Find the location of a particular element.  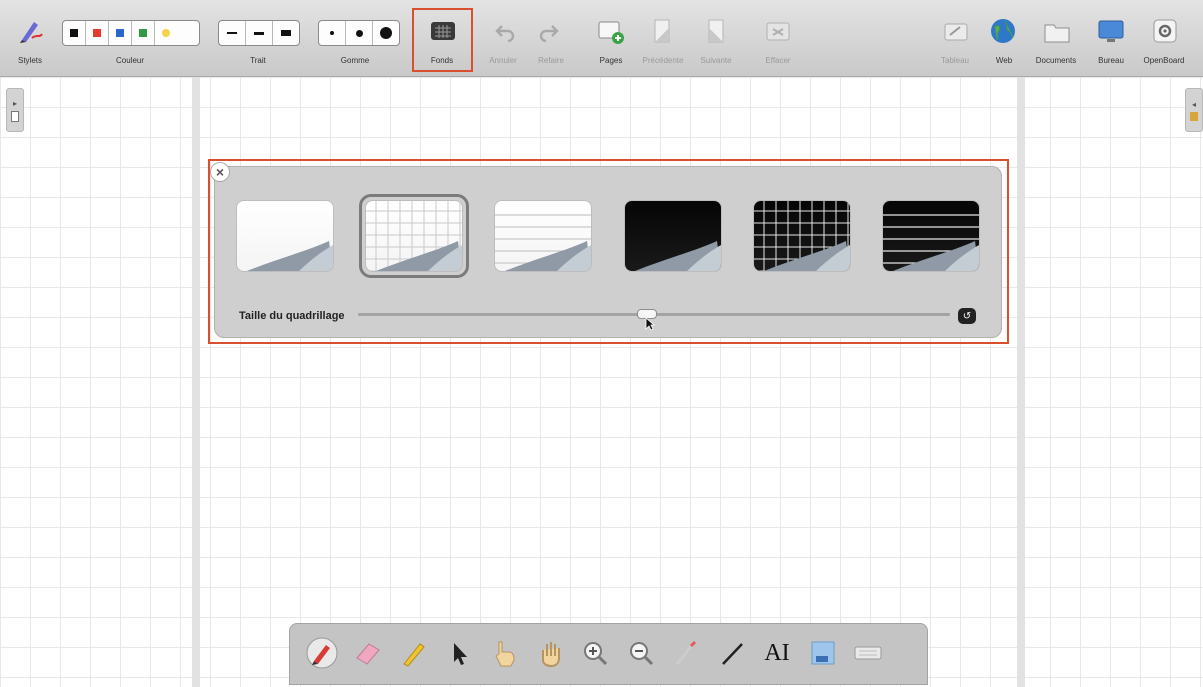

board-icon is located at coordinates (956, 32).